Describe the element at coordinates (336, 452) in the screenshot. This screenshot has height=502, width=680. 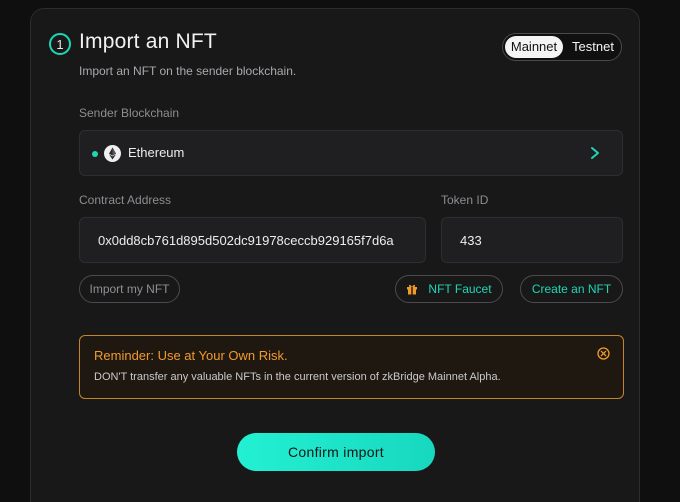
I see `confirm-import-button: Confirm import` at that location.